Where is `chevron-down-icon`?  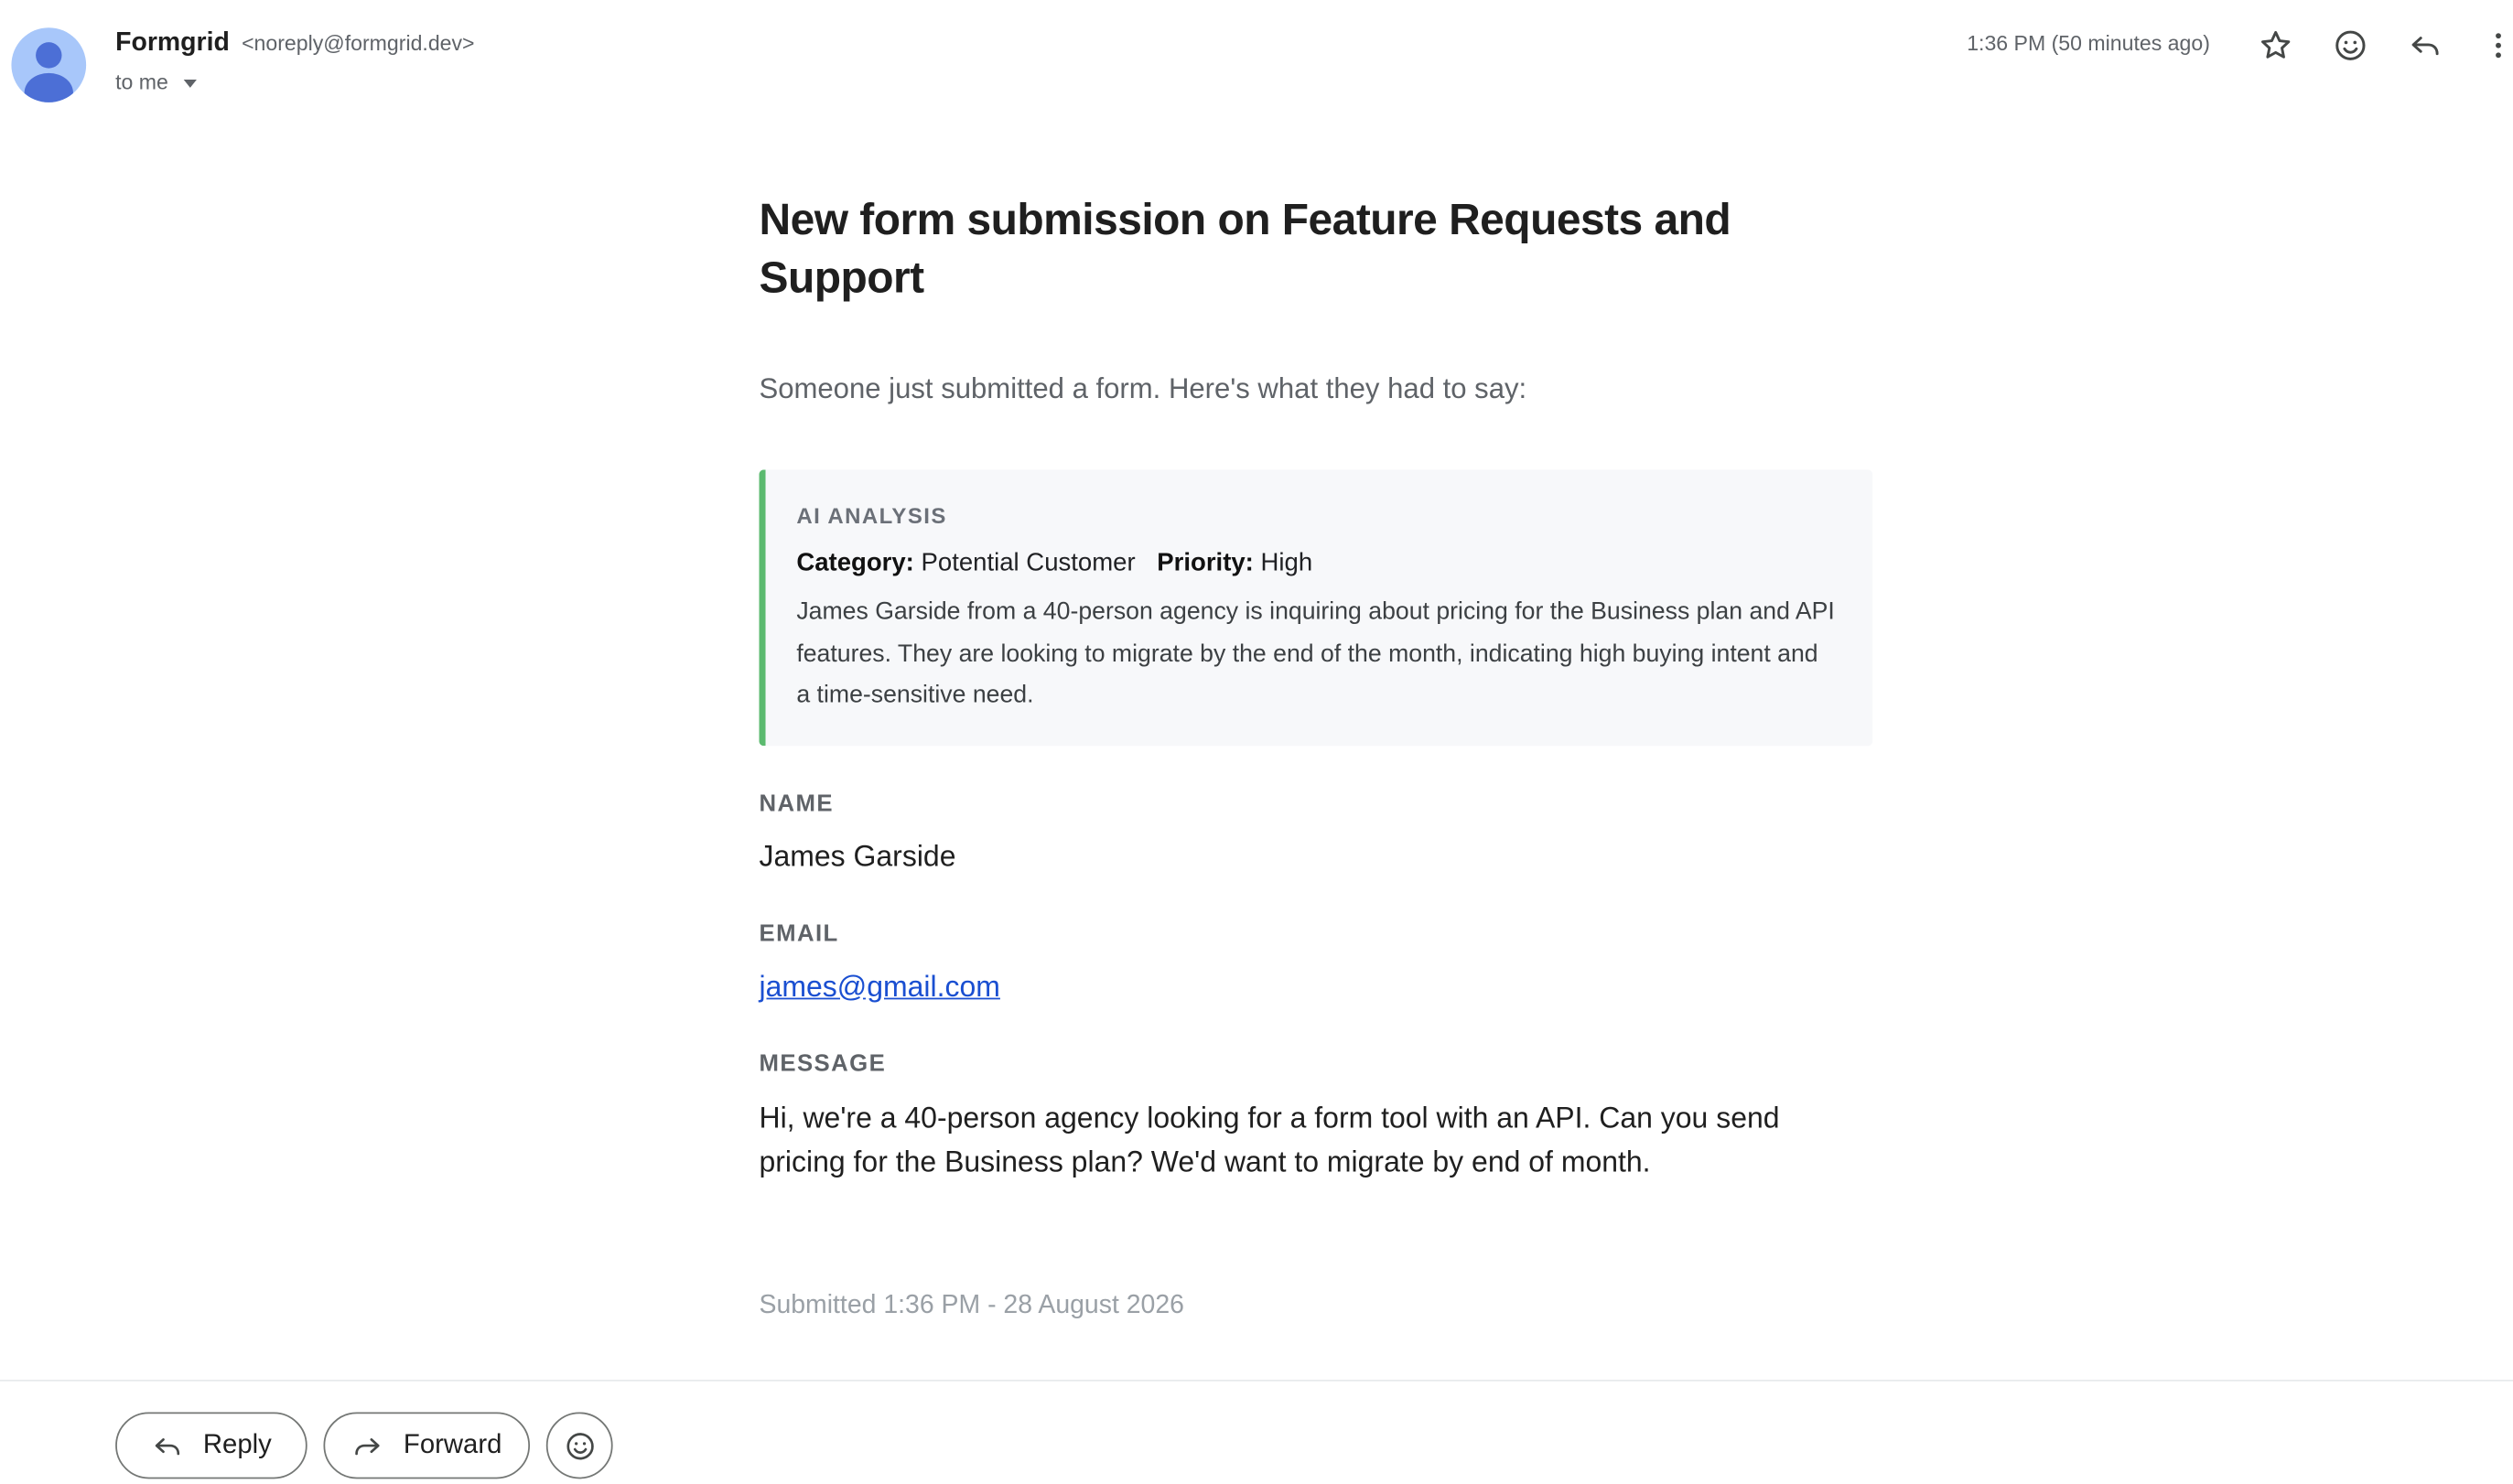 chevron-down-icon is located at coordinates (190, 83).